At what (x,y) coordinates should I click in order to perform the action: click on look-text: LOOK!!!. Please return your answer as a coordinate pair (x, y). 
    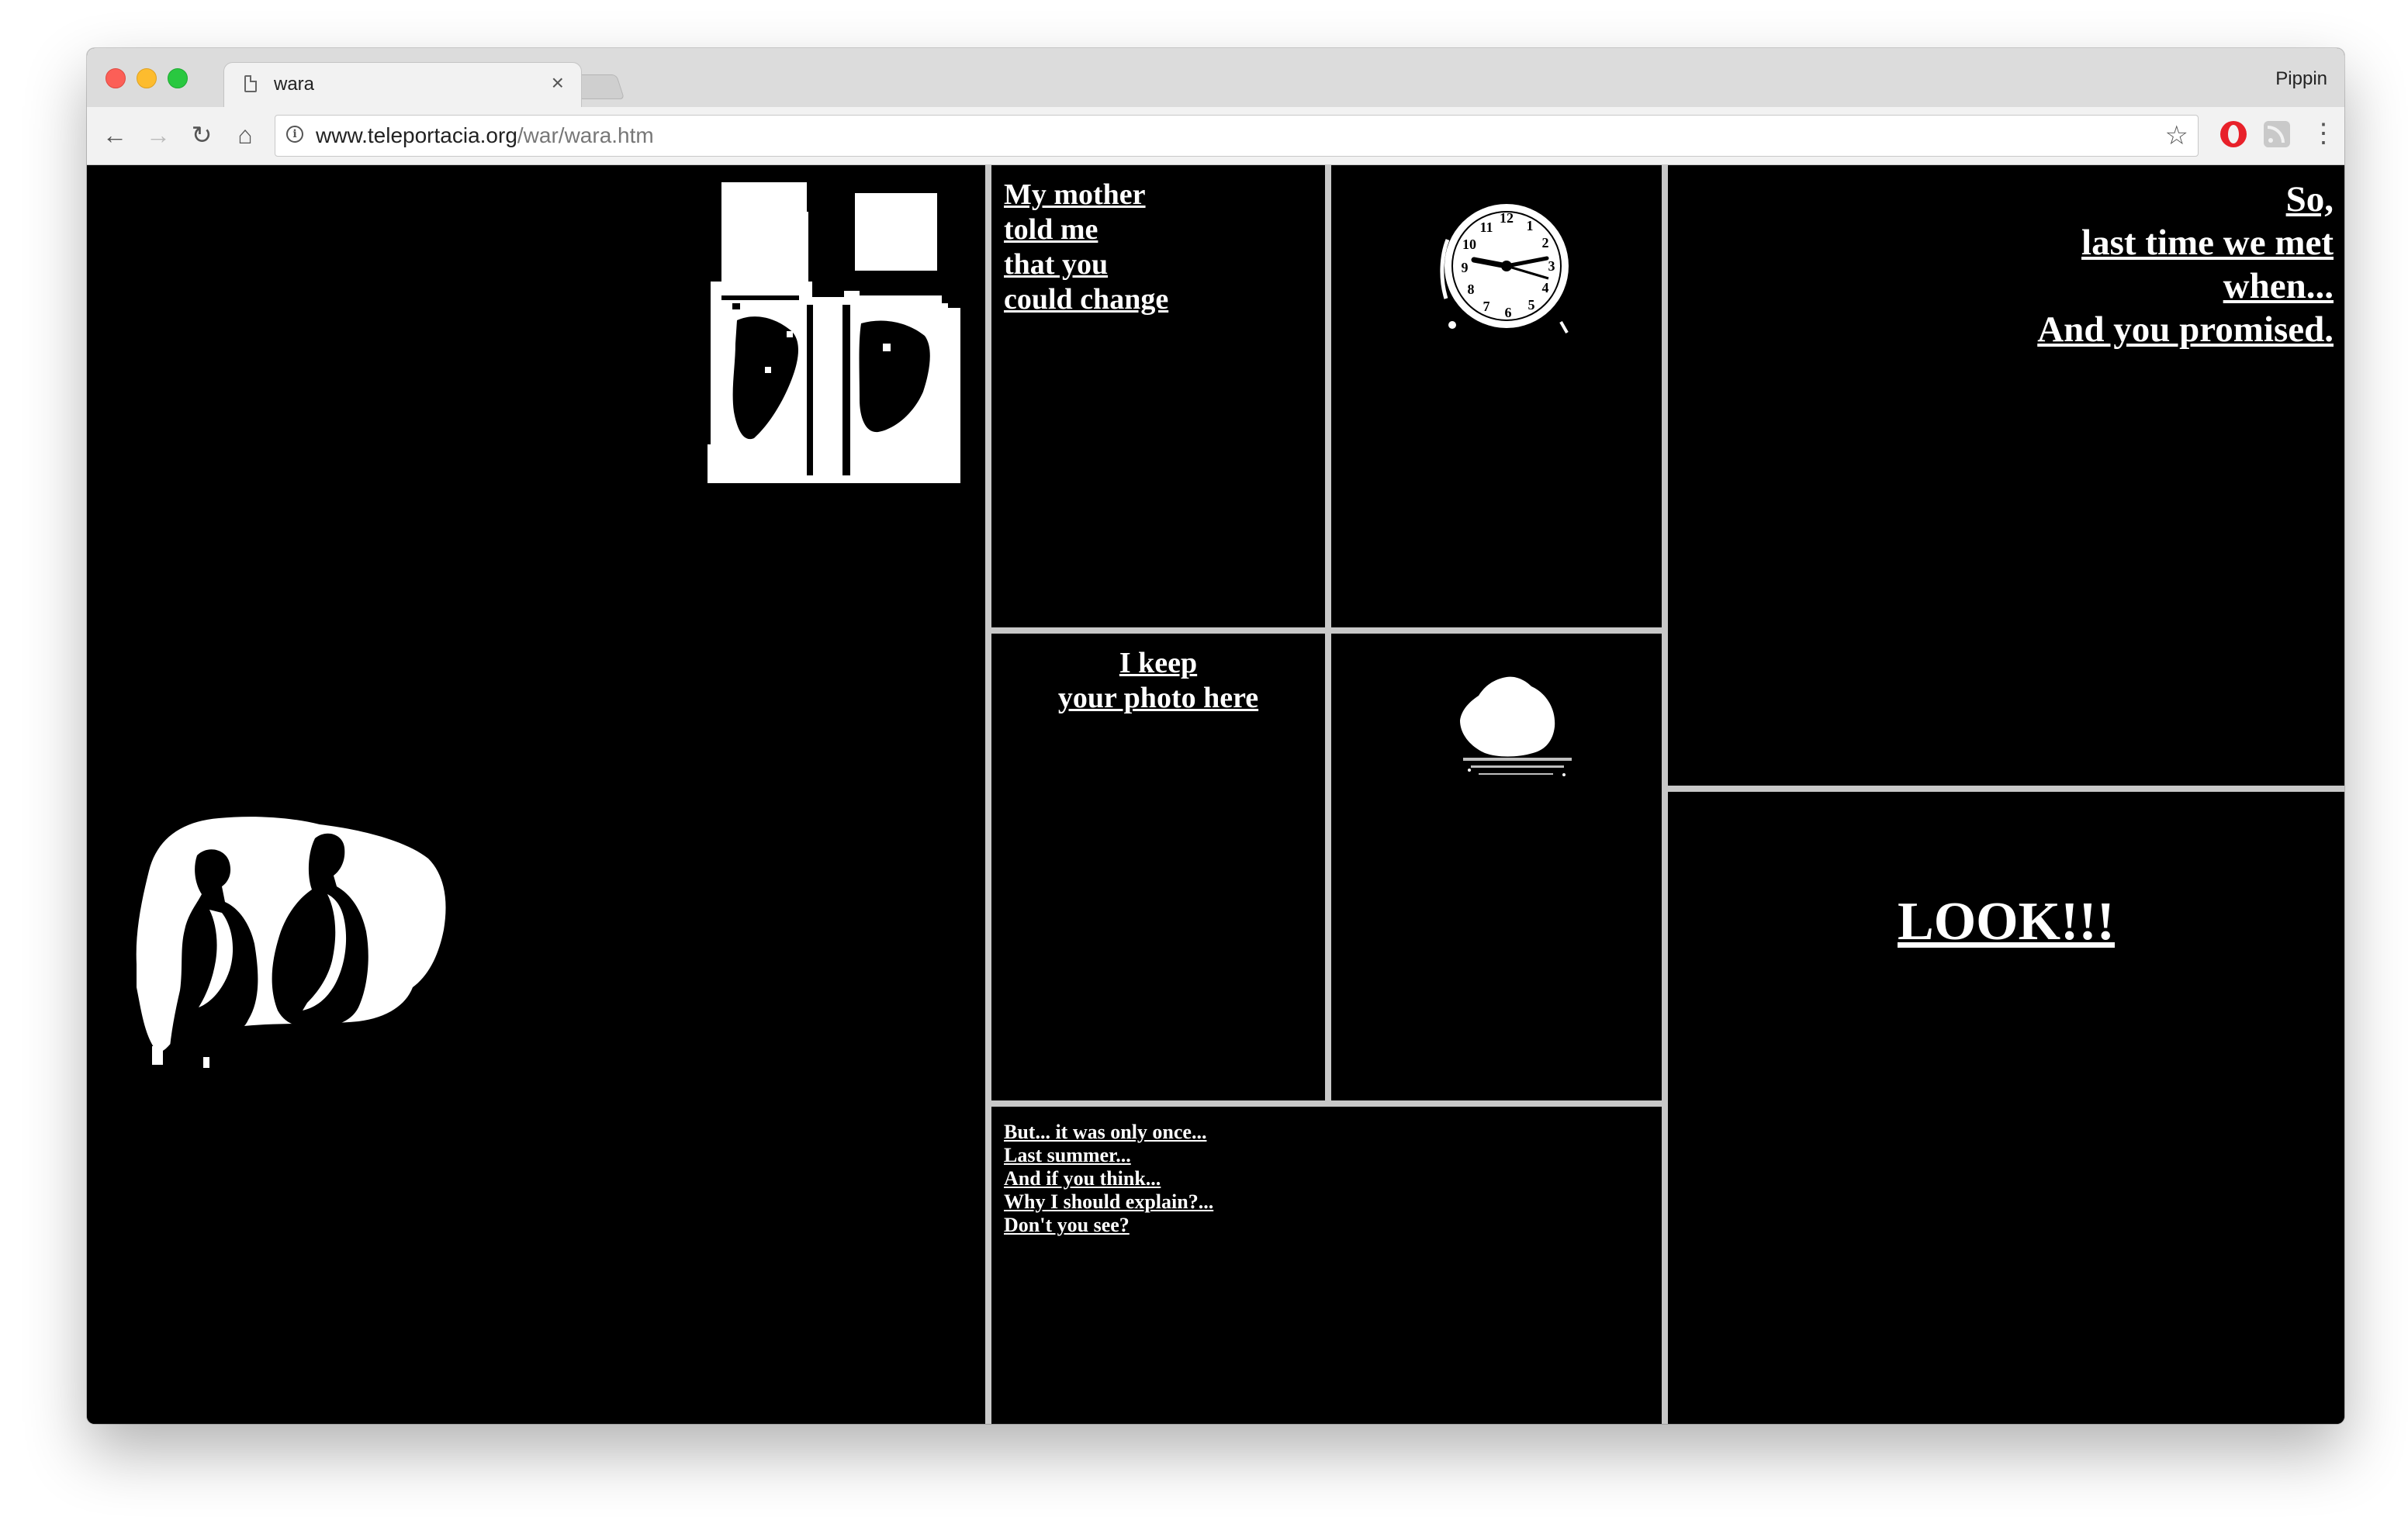
    Looking at the image, I should click on (2006, 922).